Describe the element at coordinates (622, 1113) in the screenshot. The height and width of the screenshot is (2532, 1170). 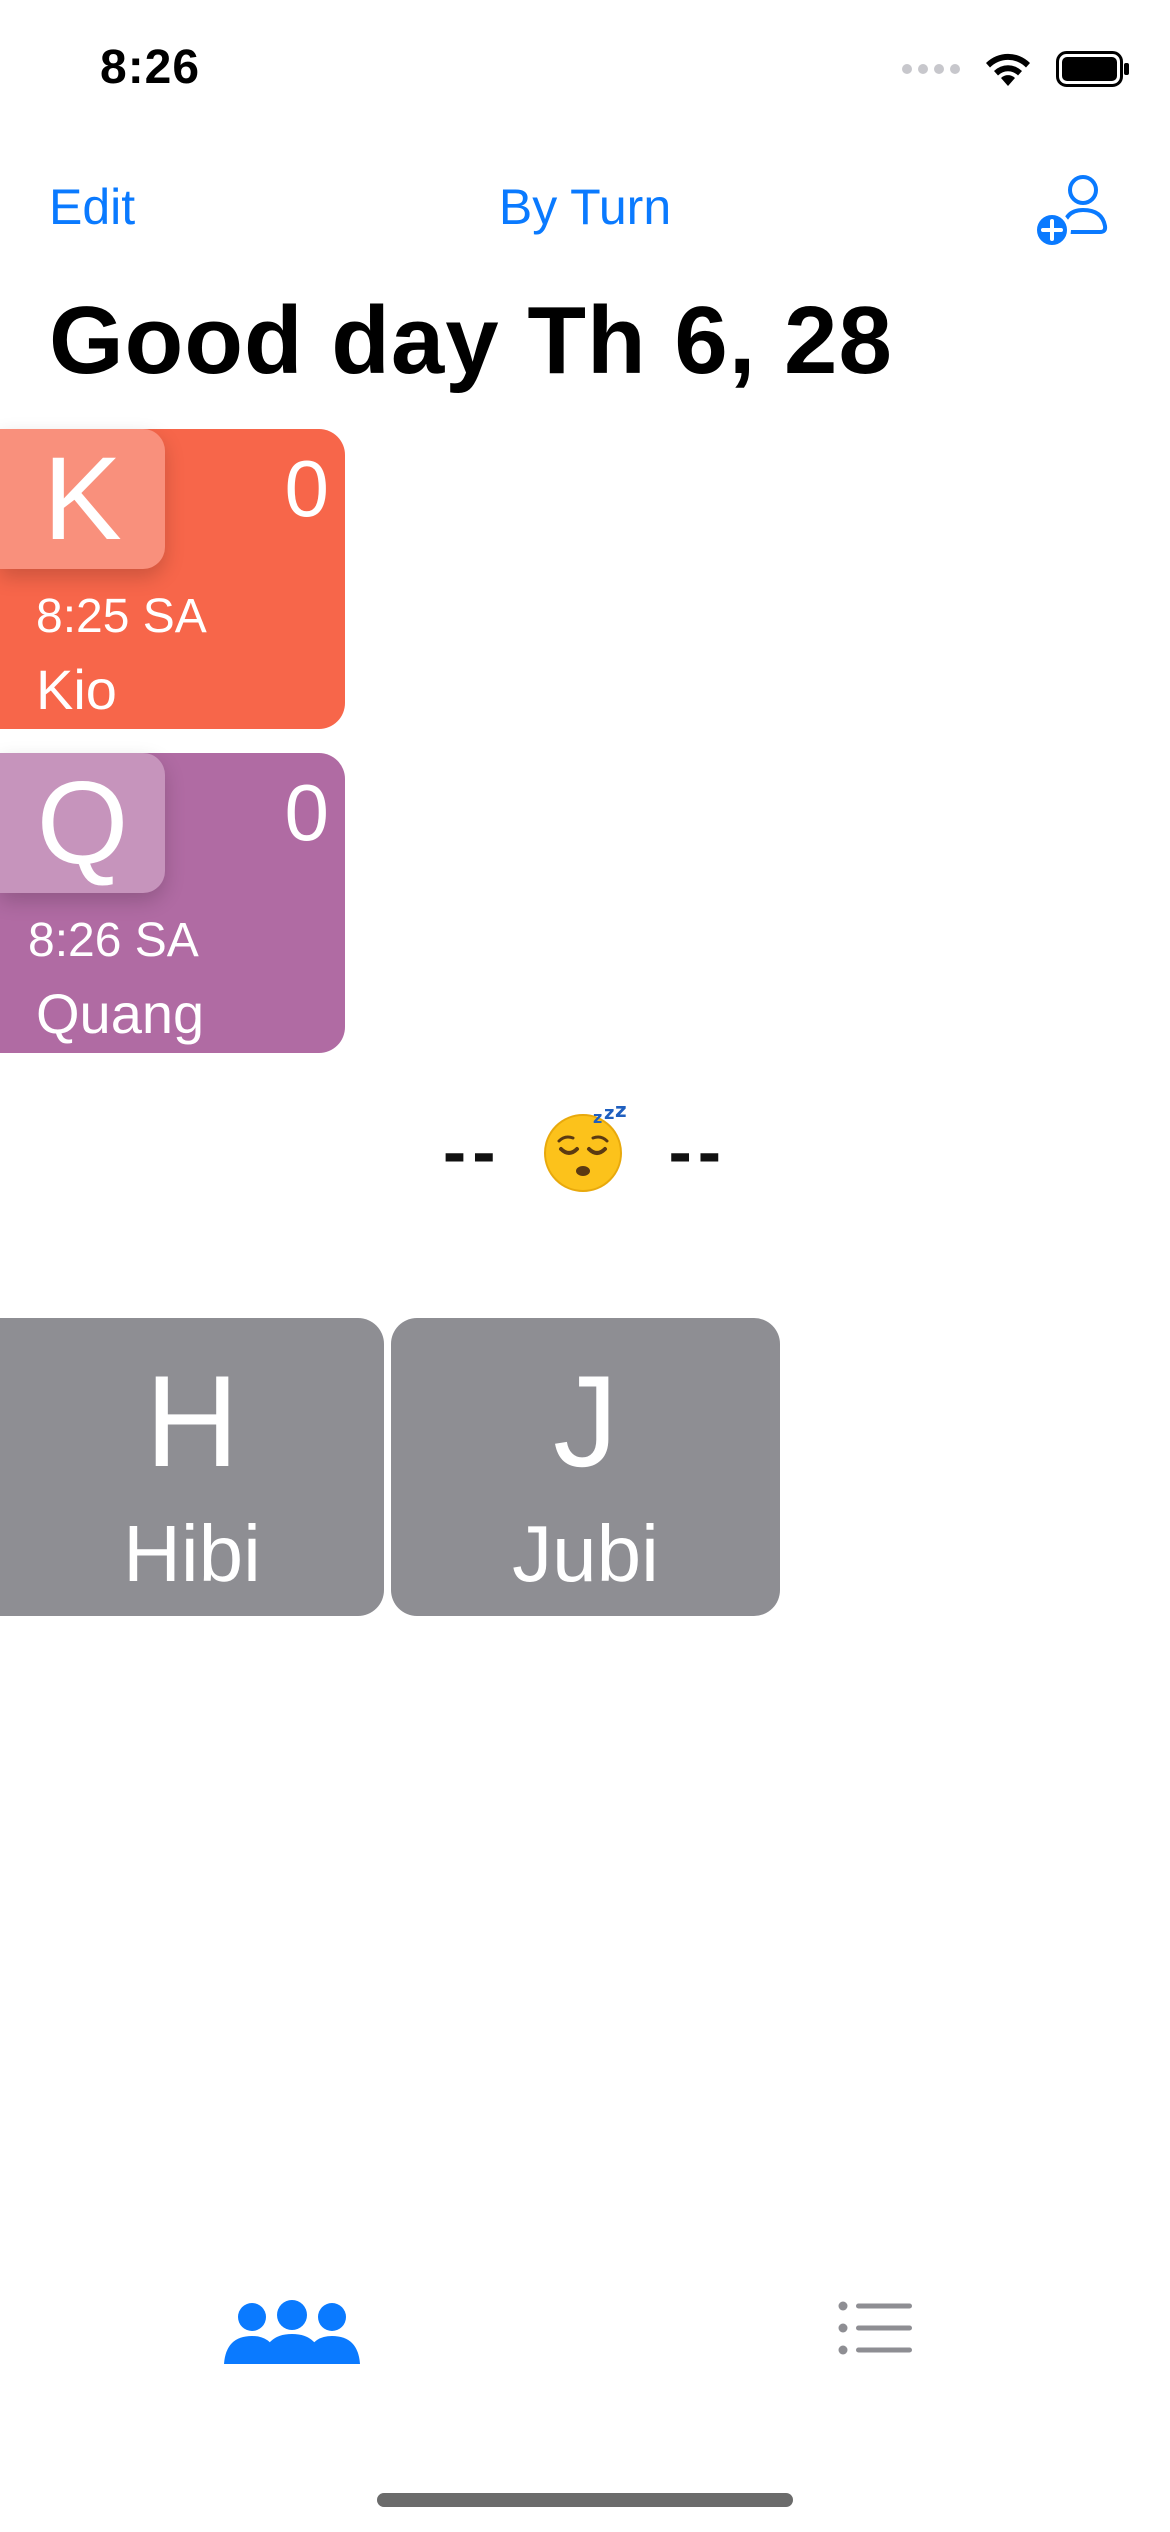
I see `svg-text: z` at that location.